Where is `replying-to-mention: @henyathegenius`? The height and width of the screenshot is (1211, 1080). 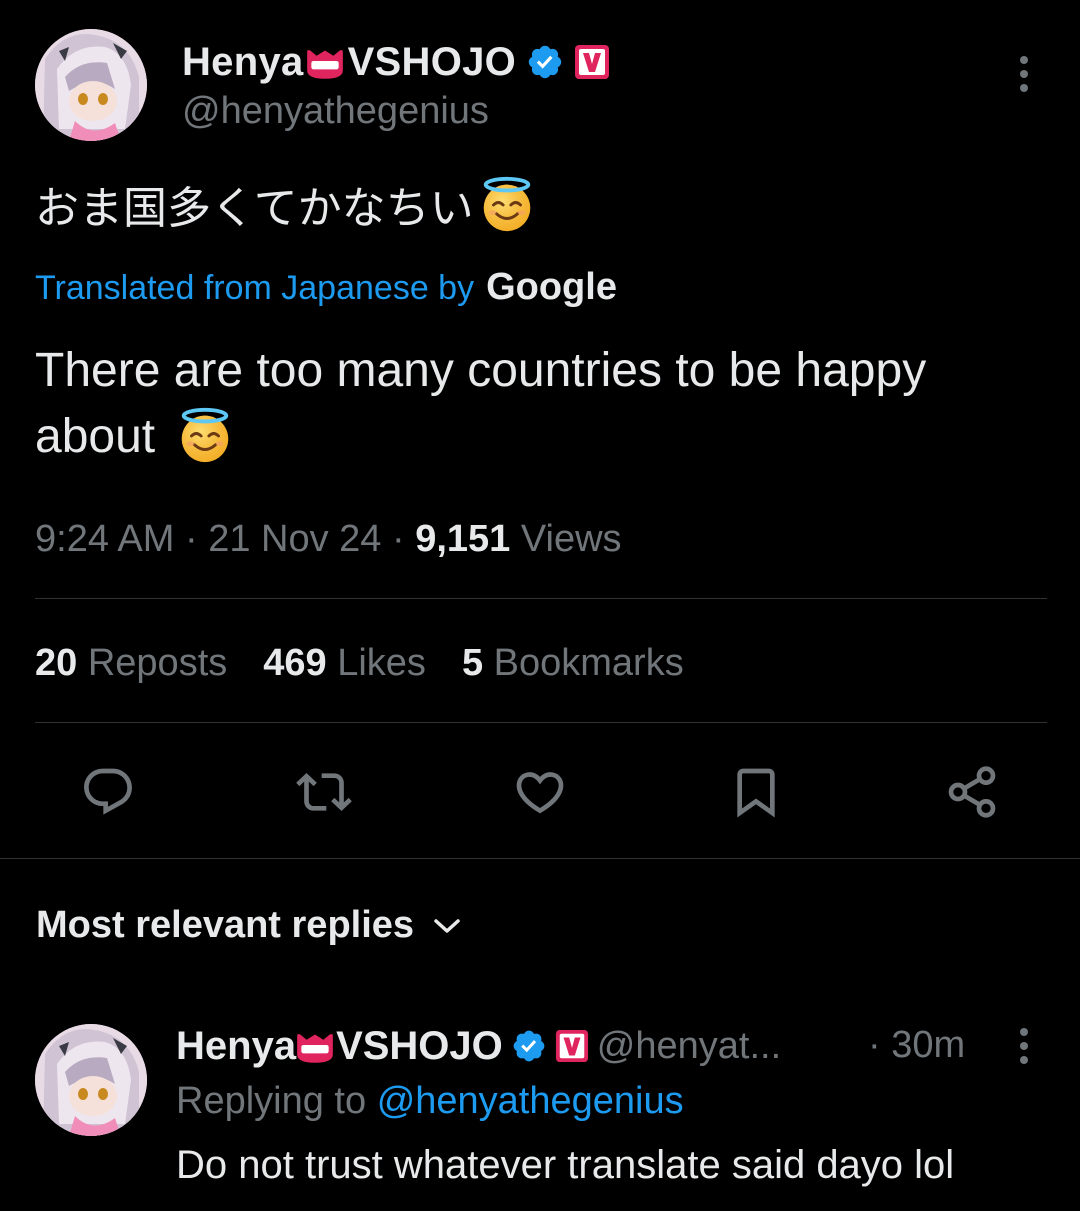
replying-to-mention: @henyathegenius is located at coordinates (530, 1101).